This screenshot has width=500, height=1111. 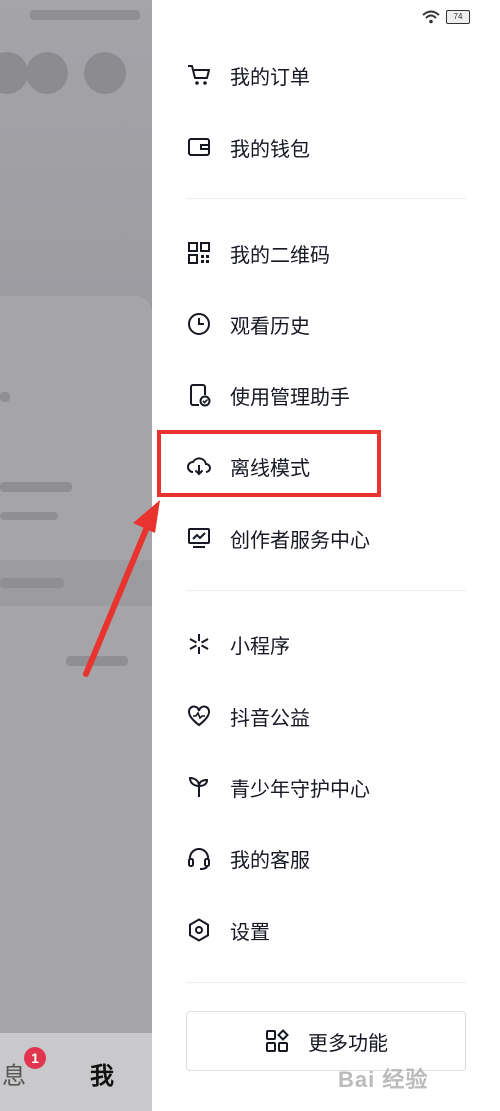 I want to click on heart-pulse-icon, so click(x=199, y=716).